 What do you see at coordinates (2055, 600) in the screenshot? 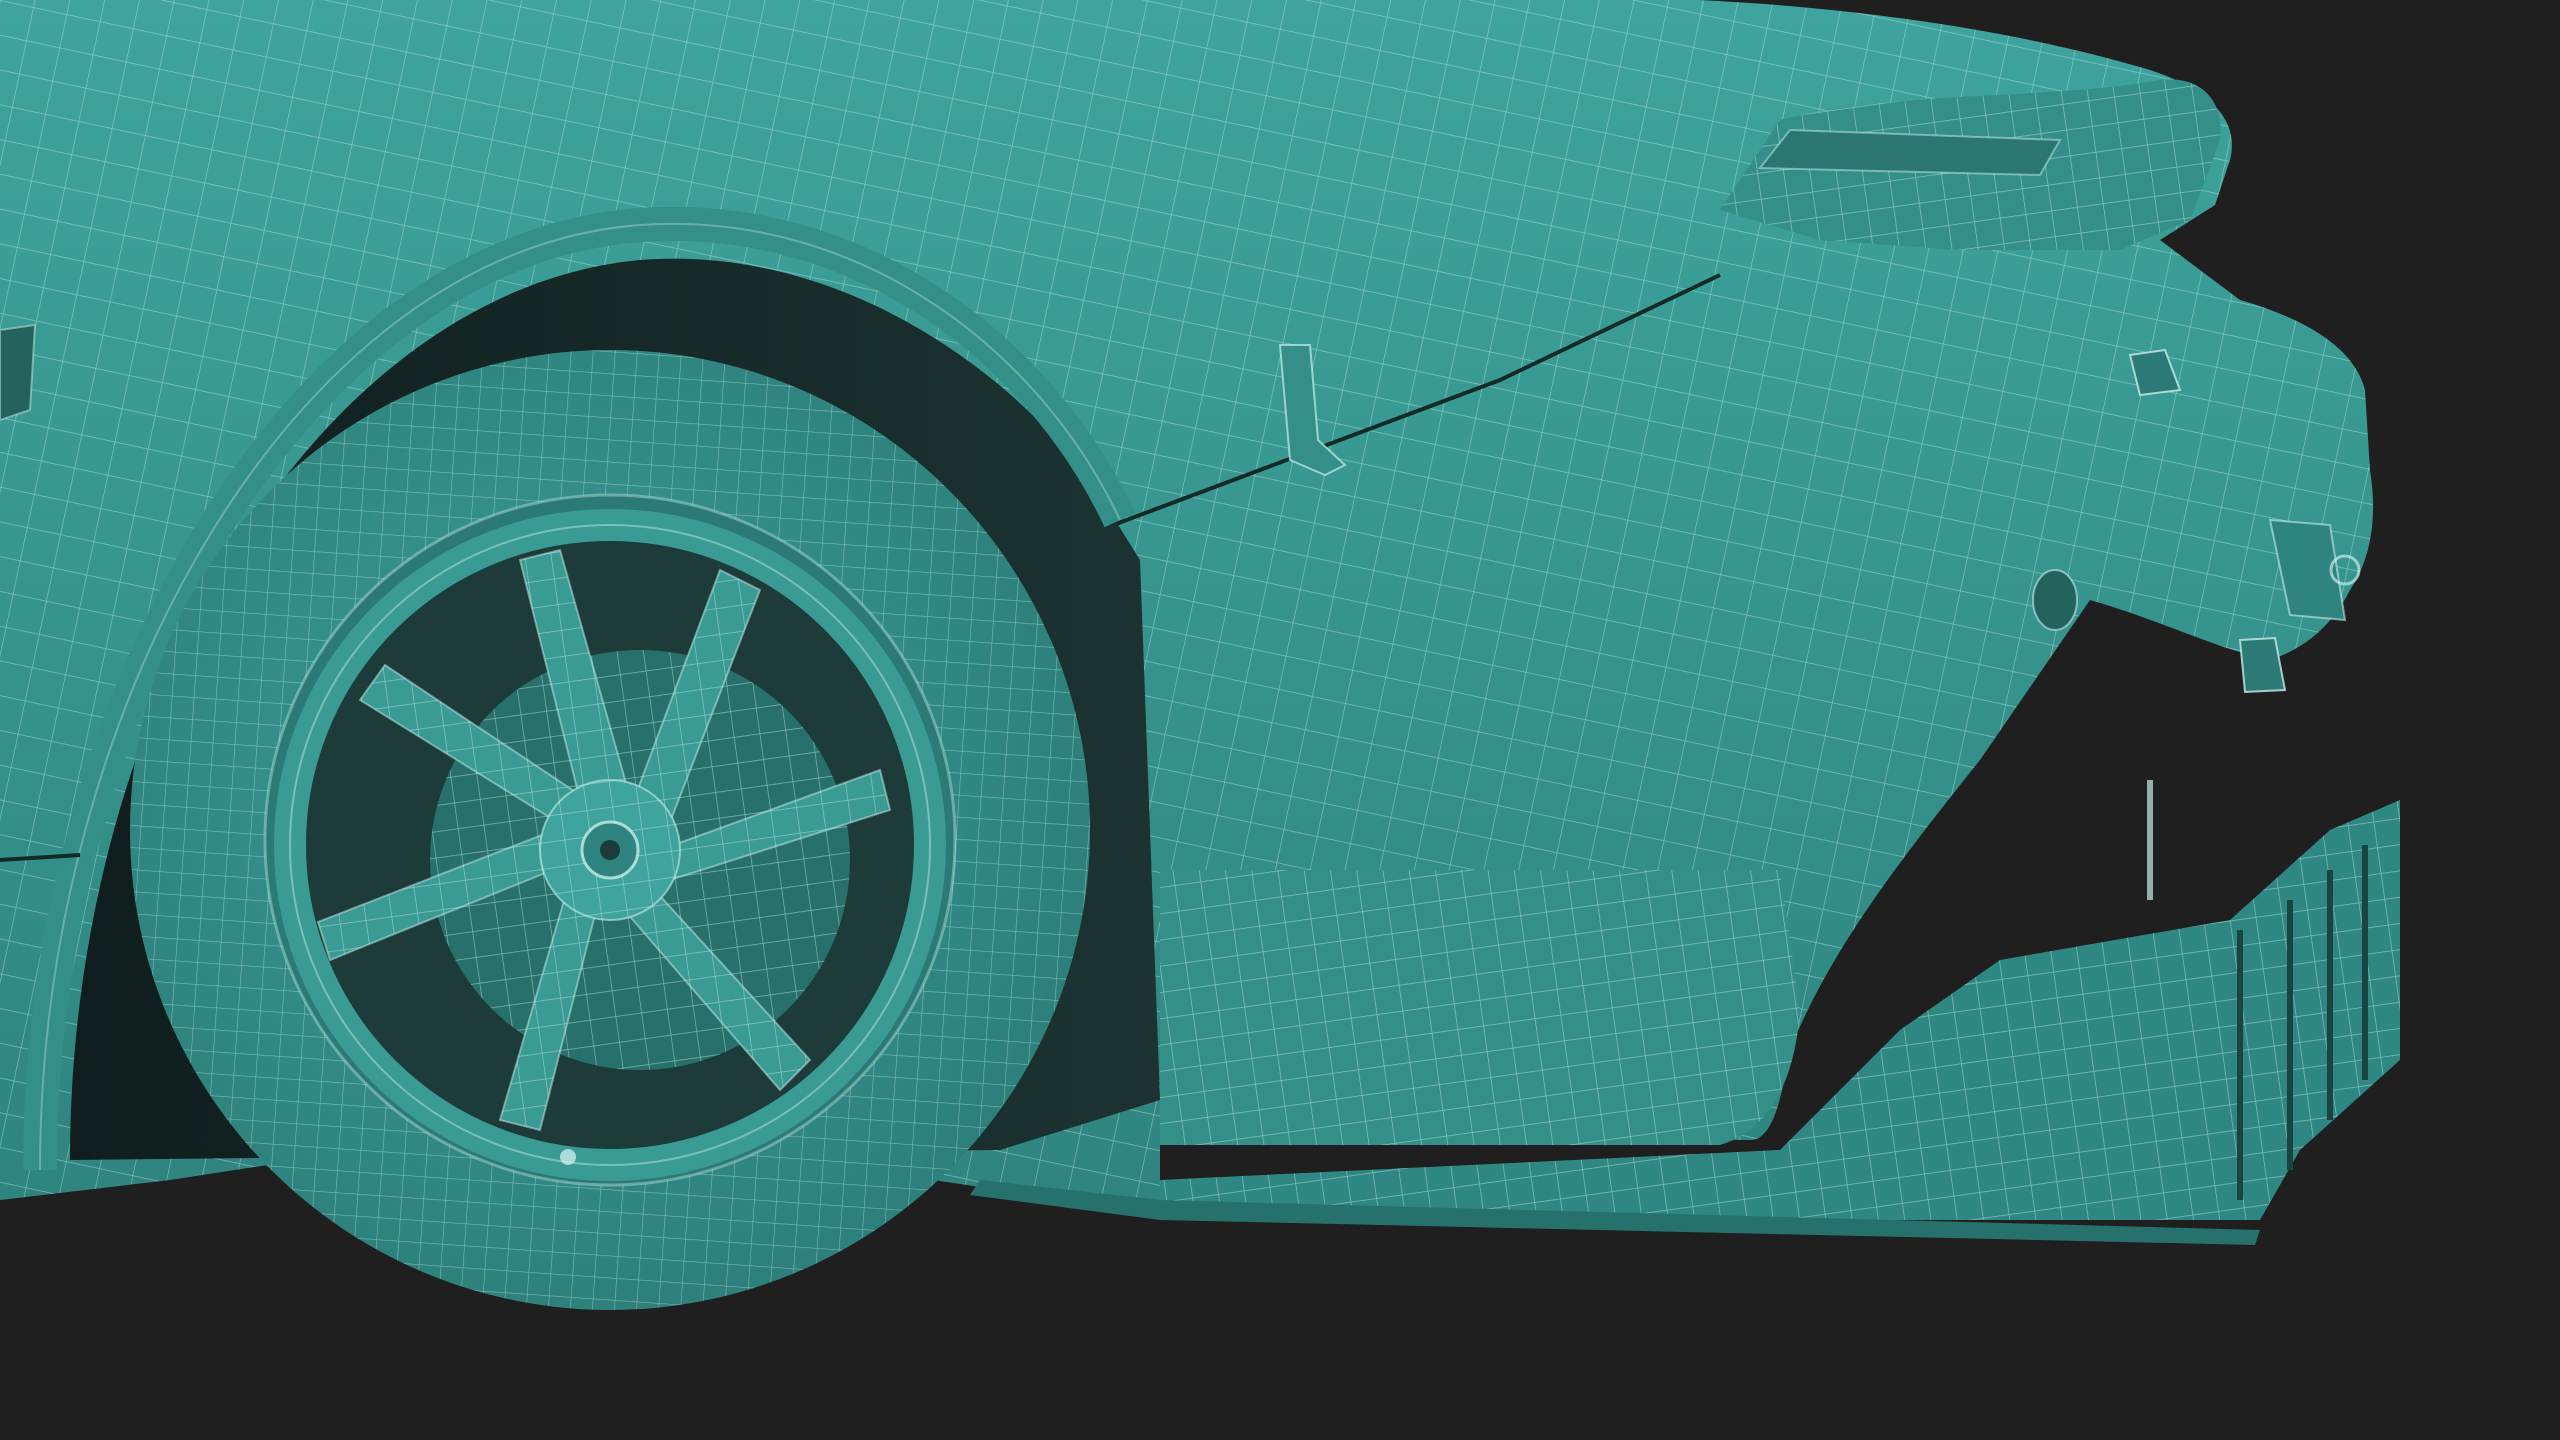
I see `rear-sensor` at bounding box center [2055, 600].